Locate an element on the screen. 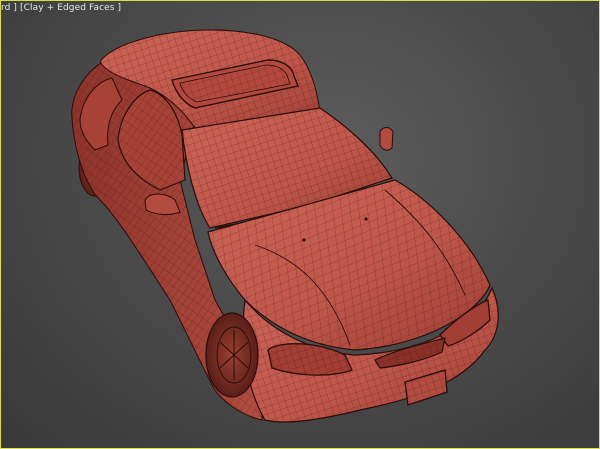  car-mirror-right is located at coordinates (386, 139).